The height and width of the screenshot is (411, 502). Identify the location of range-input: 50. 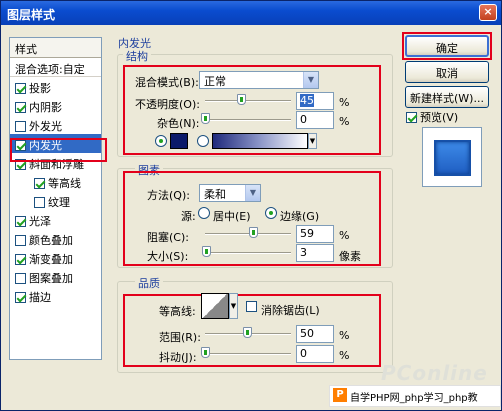
(315, 334).